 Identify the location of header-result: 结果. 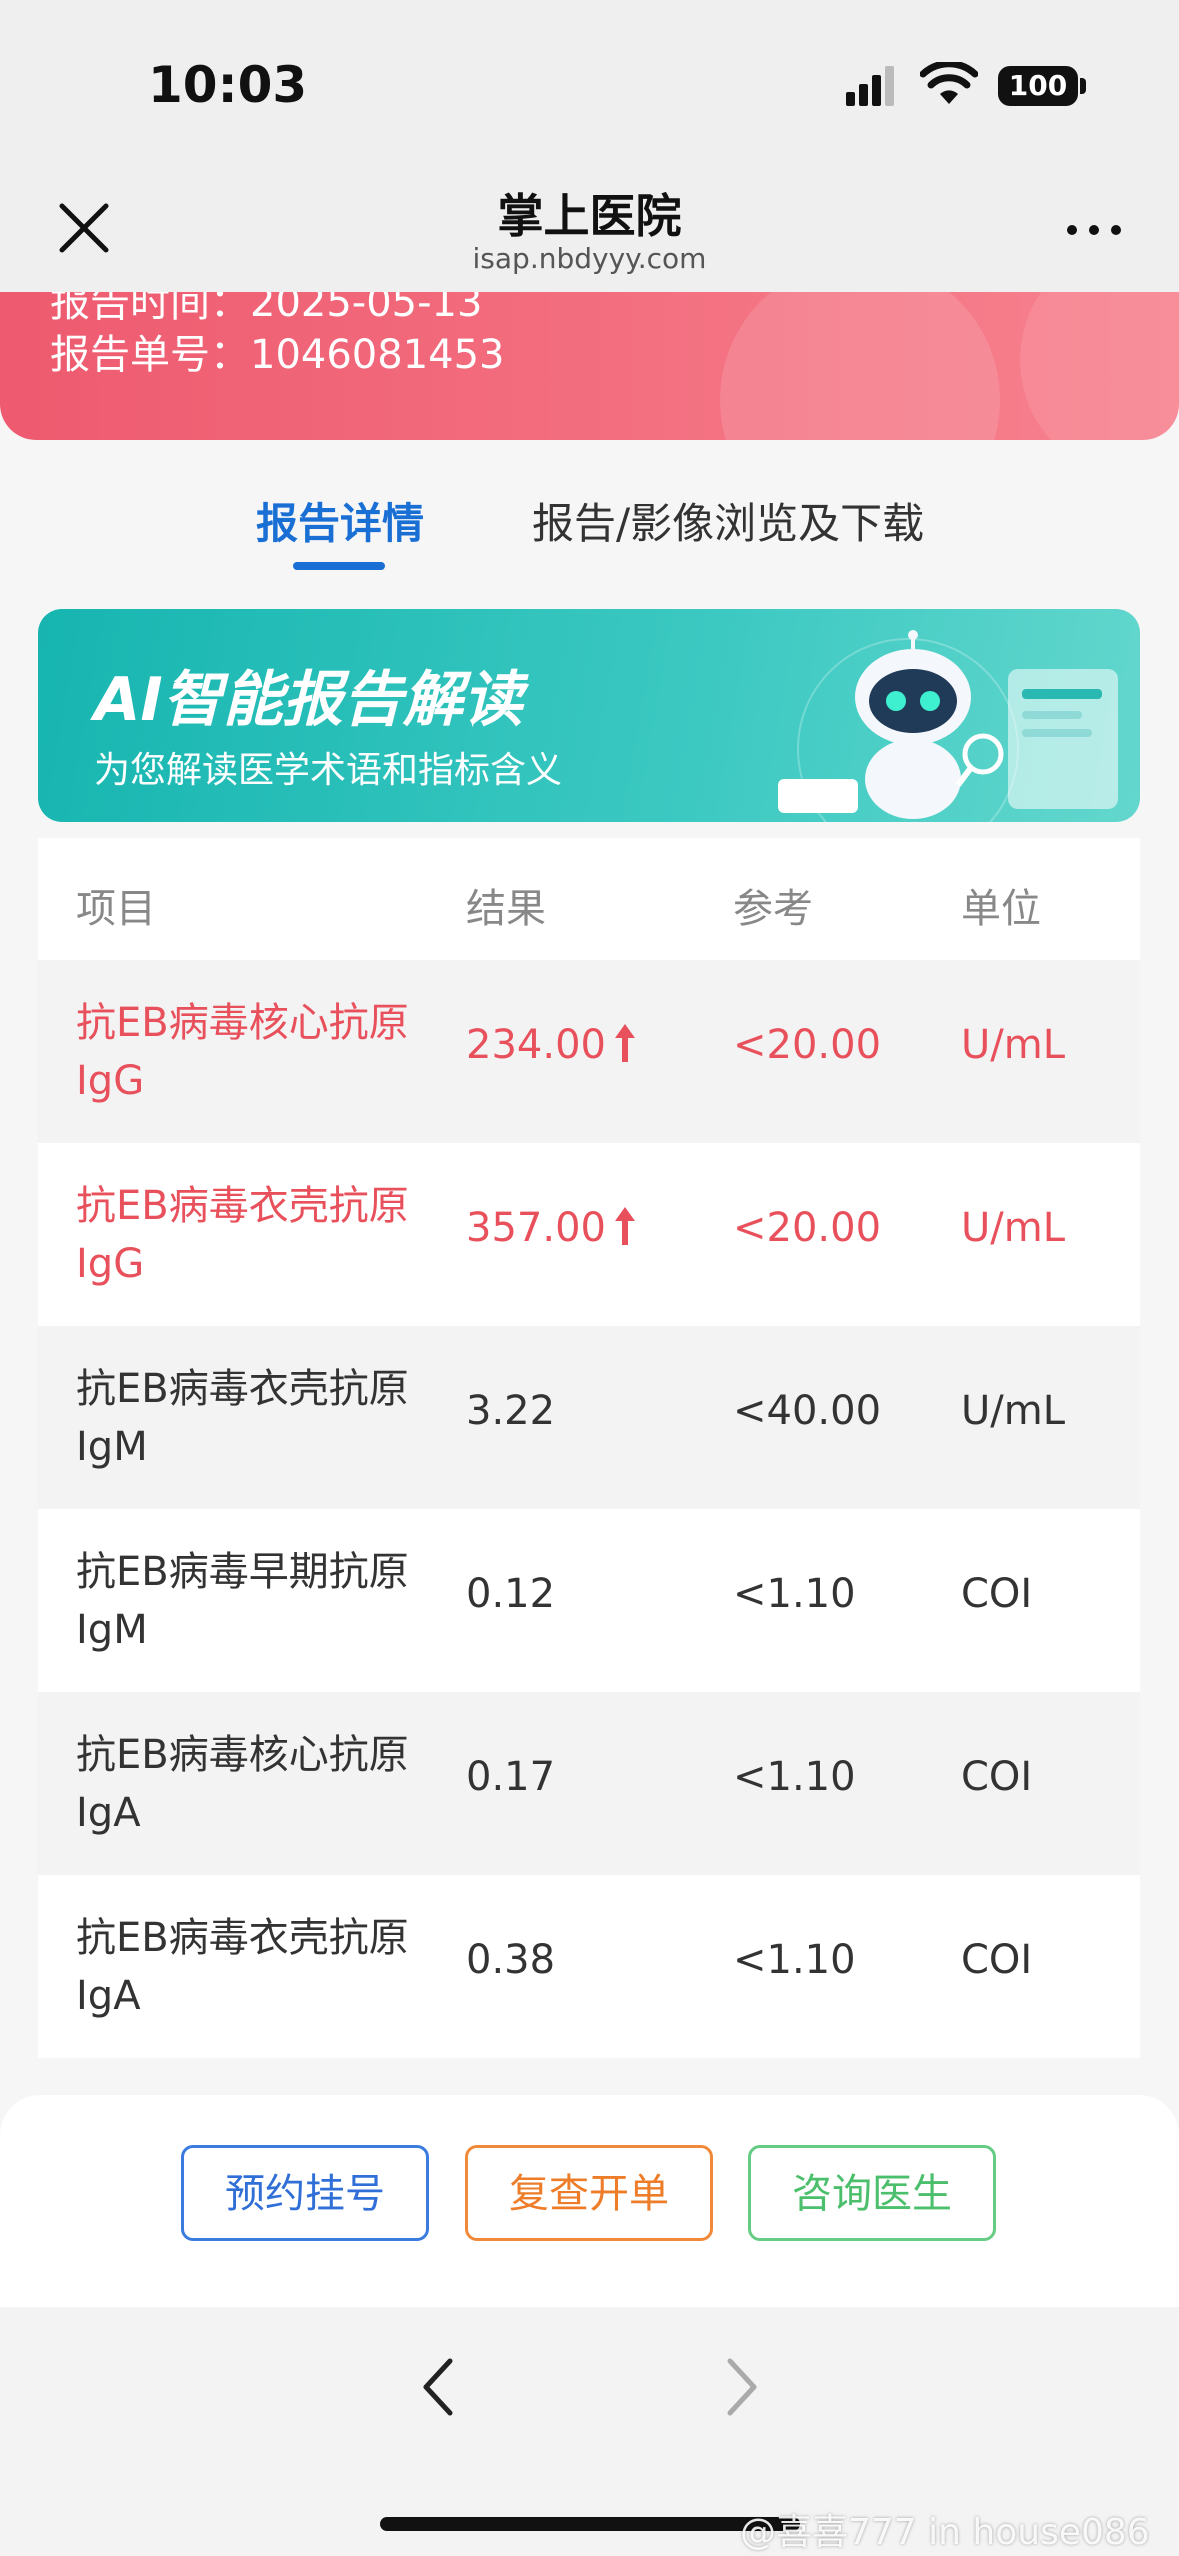
(506, 909).